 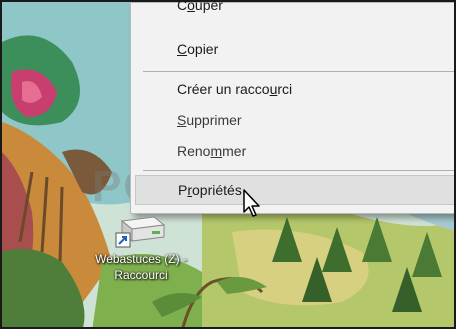 What do you see at coordinates (223, 89) in the screenshot?
I see `menu-item-label-prefix: Créer un racco` at bounding box center [223, 89].